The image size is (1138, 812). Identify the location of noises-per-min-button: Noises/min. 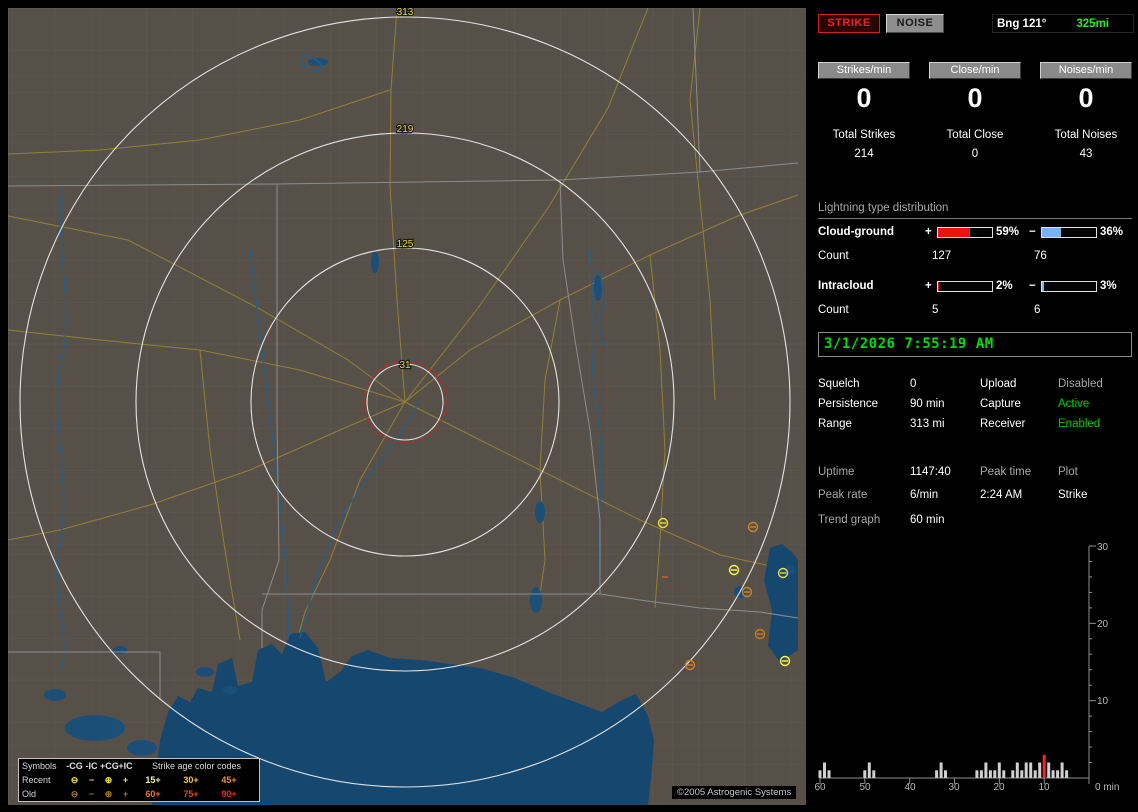
(1086, 70).